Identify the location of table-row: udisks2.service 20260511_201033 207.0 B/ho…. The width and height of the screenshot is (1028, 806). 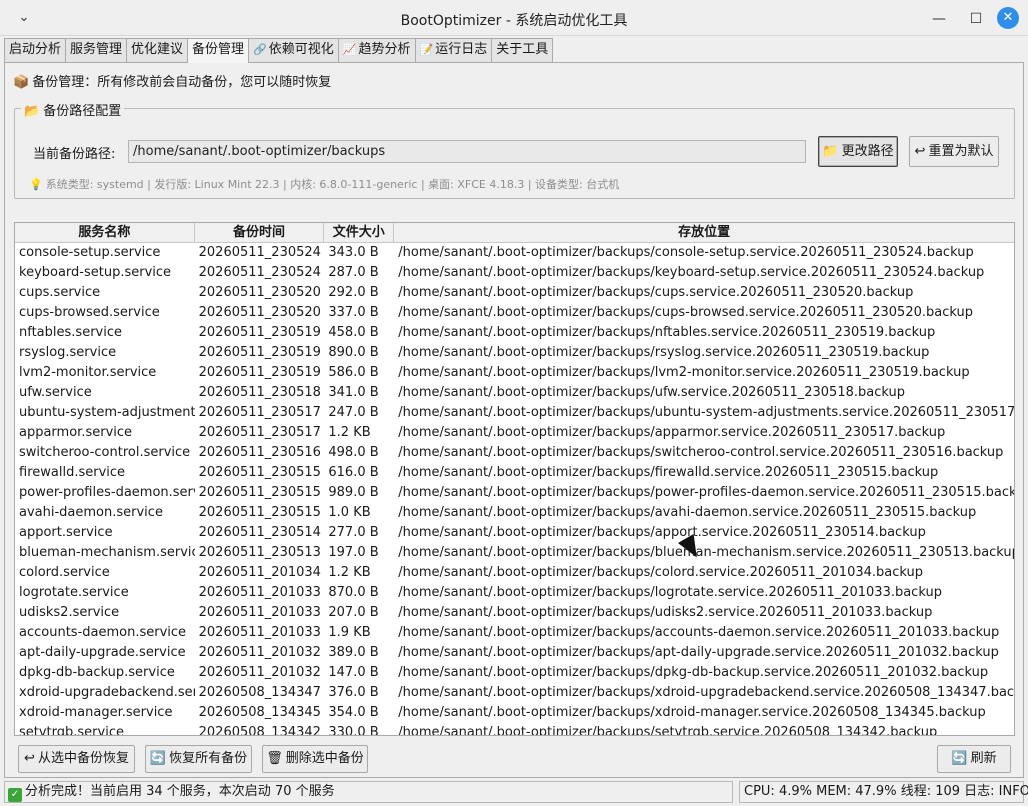
(514, 613).